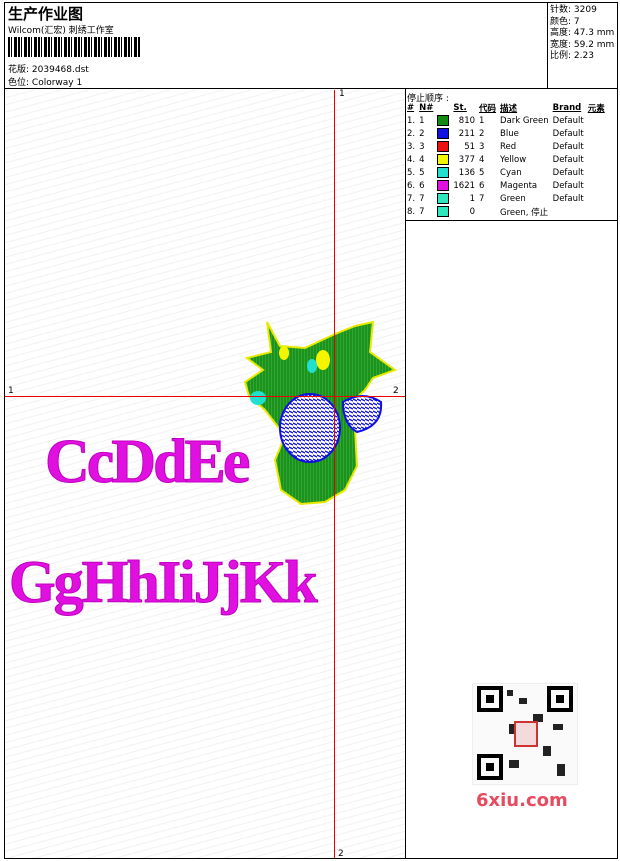 The height and width of the screenshot is (861, 620). I want to click on barcode, so click(74, 47).